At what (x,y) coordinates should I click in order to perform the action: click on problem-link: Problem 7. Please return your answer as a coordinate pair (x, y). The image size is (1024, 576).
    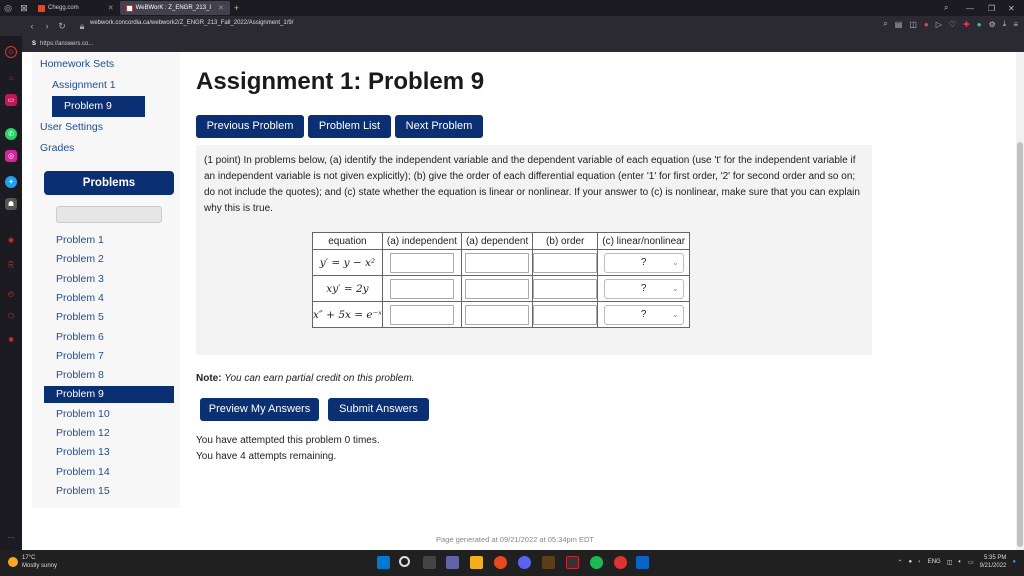
    Looking at the image, I should click on (111, 356).